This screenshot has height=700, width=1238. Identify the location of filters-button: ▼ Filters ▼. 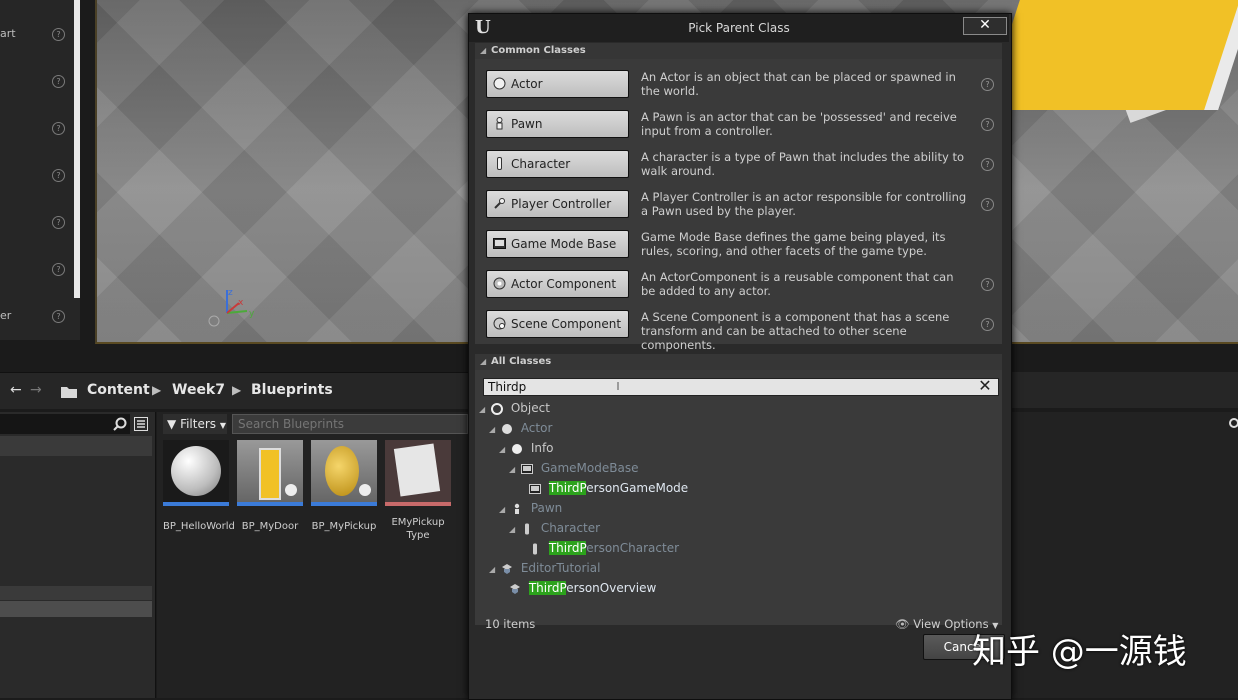
(195, 424).